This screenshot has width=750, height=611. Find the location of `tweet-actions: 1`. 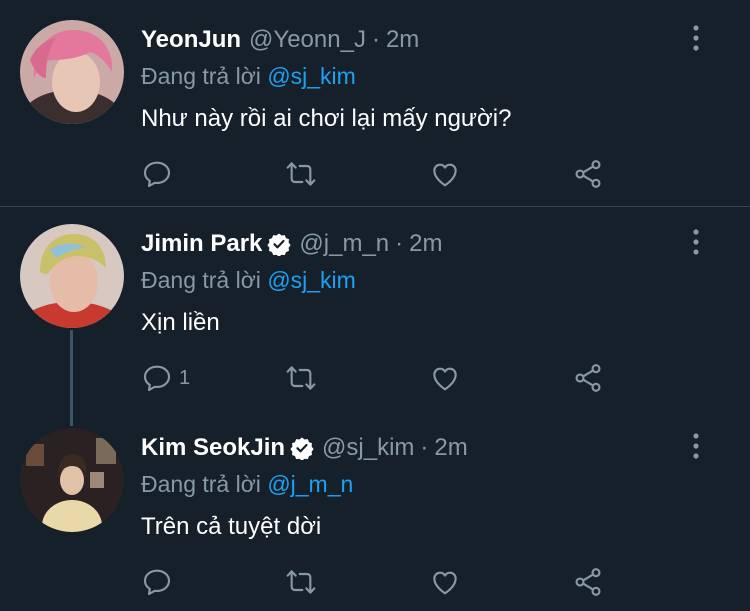

tweet-actions: 1 is located at coordinates (381, 378).